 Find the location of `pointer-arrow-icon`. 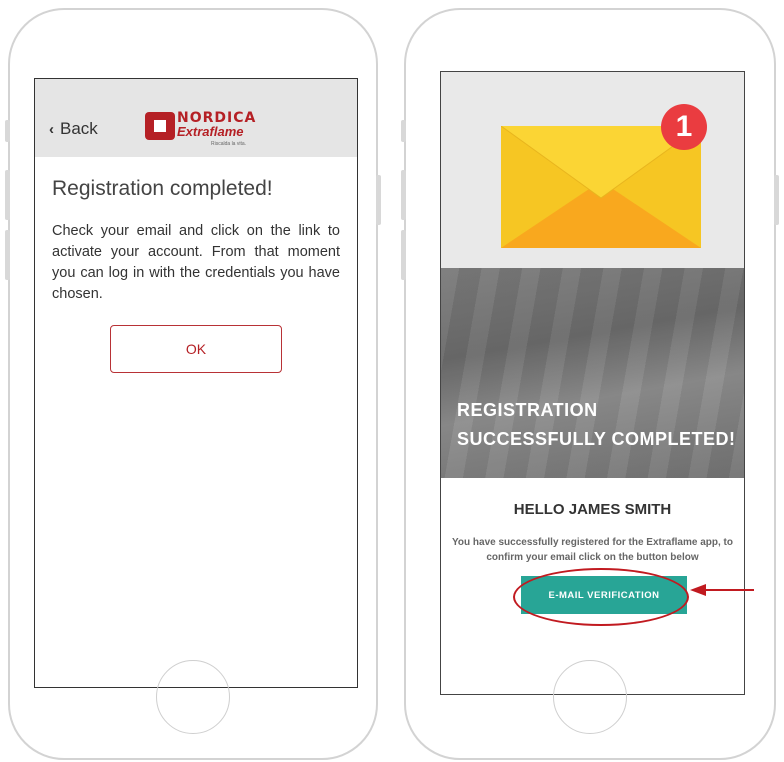

pointer-arrow-icon is located at coordinates (722, 590).